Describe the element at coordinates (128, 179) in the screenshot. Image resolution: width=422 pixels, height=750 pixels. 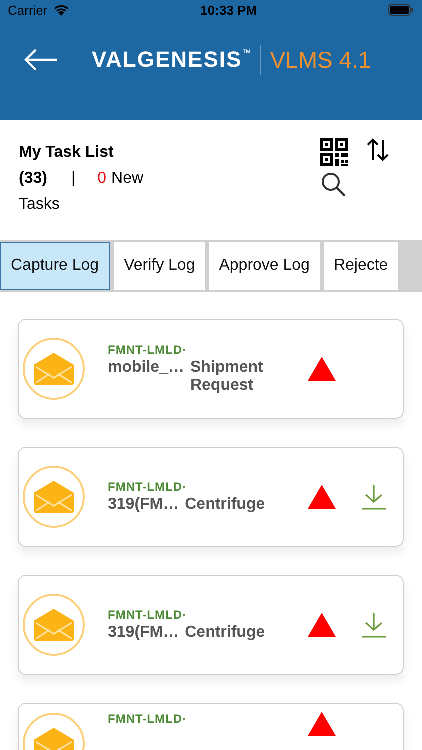
I see `new-label: New` at that location.